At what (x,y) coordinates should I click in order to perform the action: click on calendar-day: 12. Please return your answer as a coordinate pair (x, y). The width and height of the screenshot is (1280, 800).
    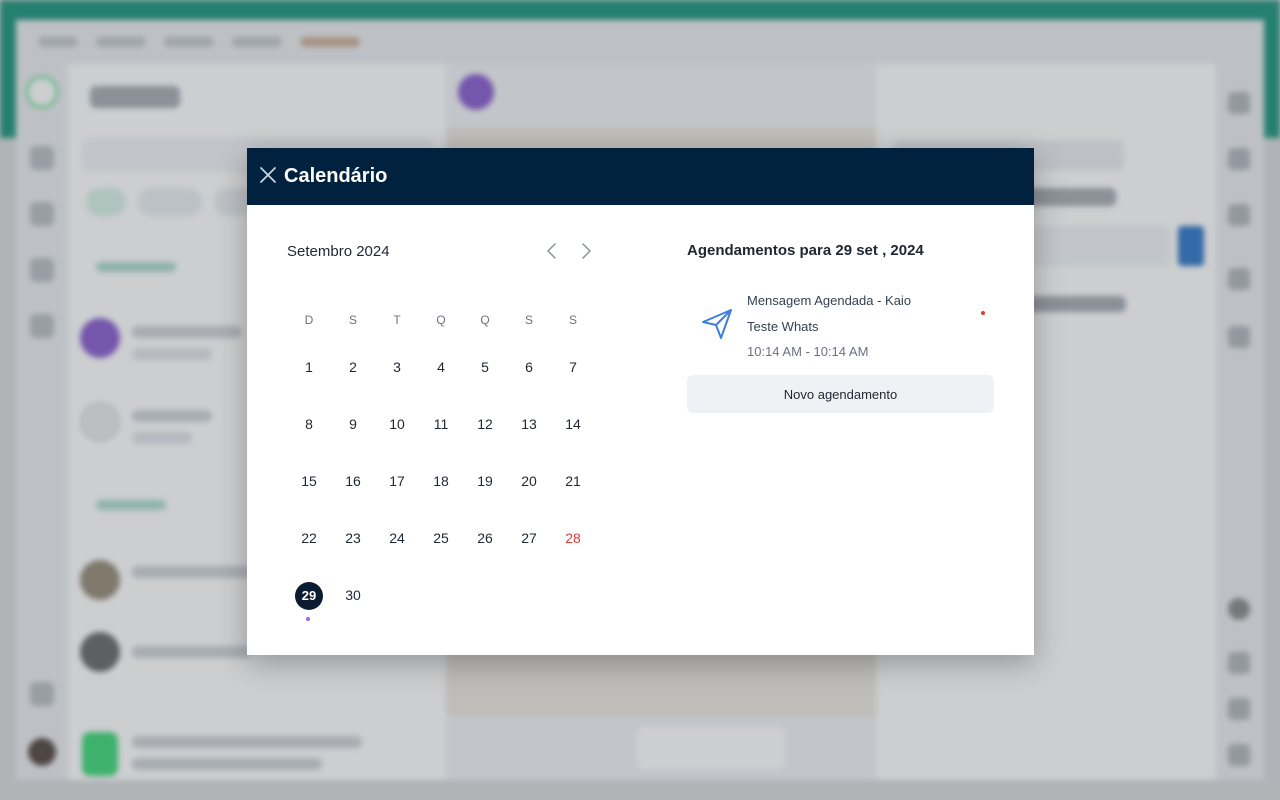
    Looking at the image, I should click on (485, 424).